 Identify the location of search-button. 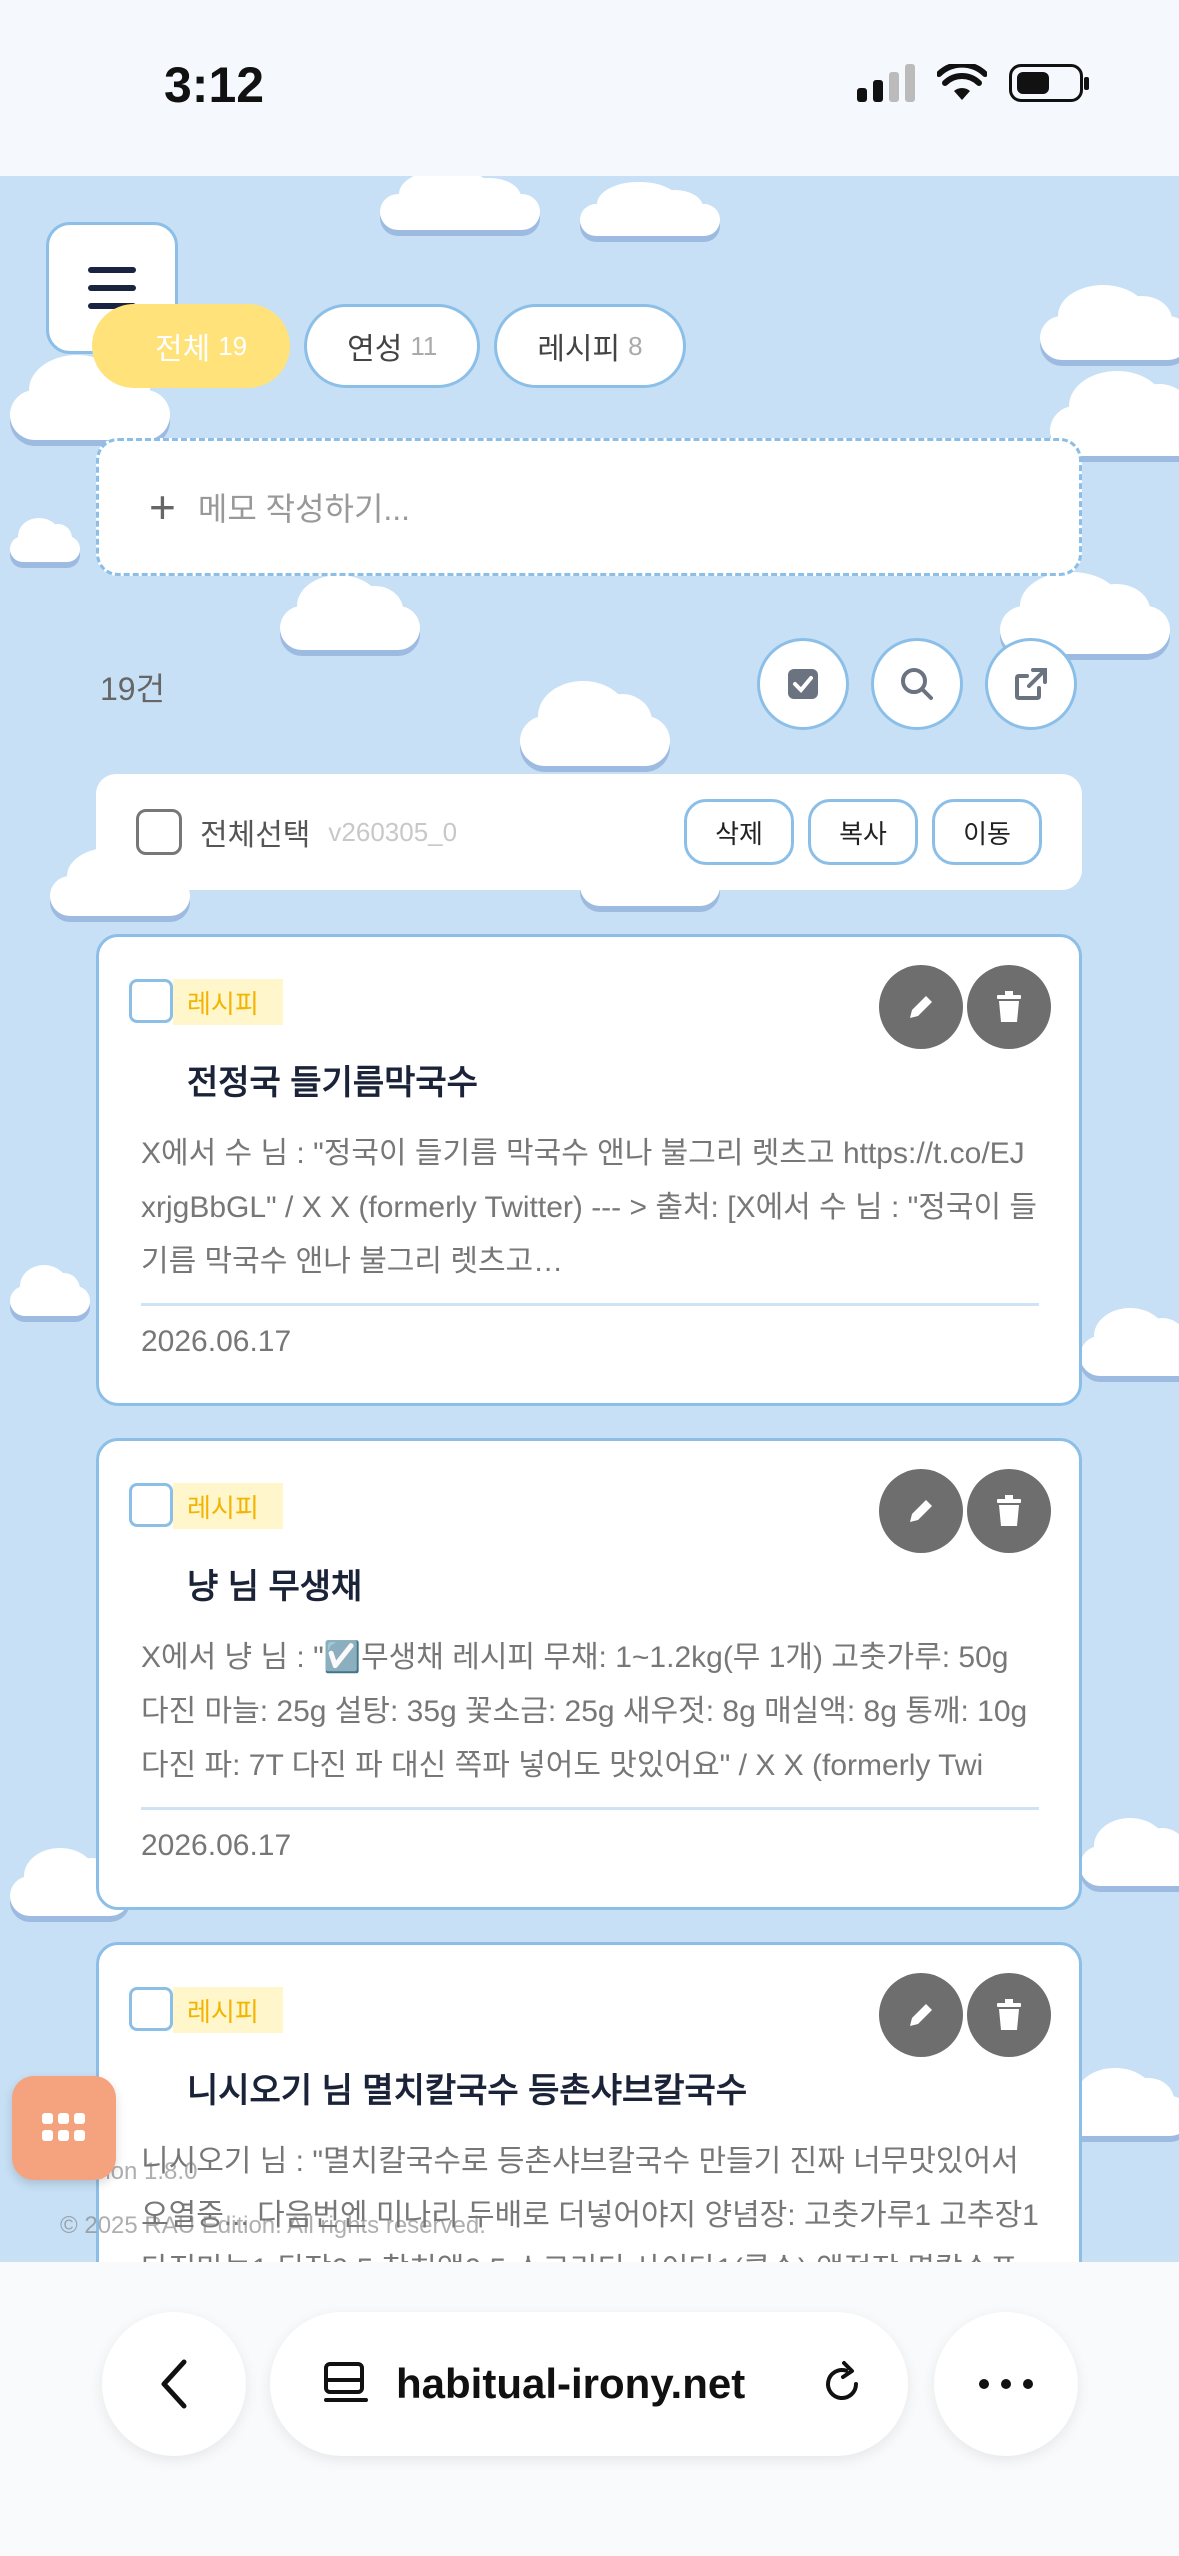
(917, 684).